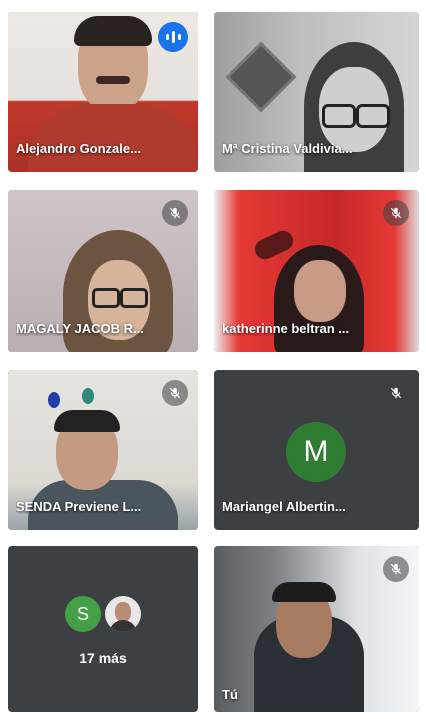 This screenshot has width=426, height=719. What do you see at coordinates (123, 614) in the screenshot?
I see `participant-photo-avatar` at bounding box center [123, 614].